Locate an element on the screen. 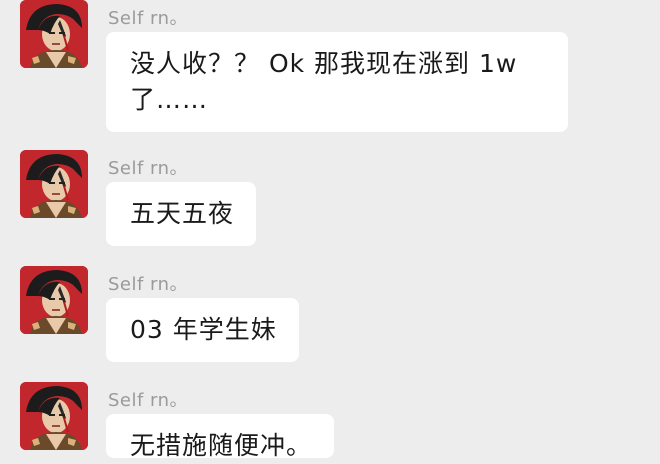  message-bubble: 五天五夜 is located at coordinates (181, 214).